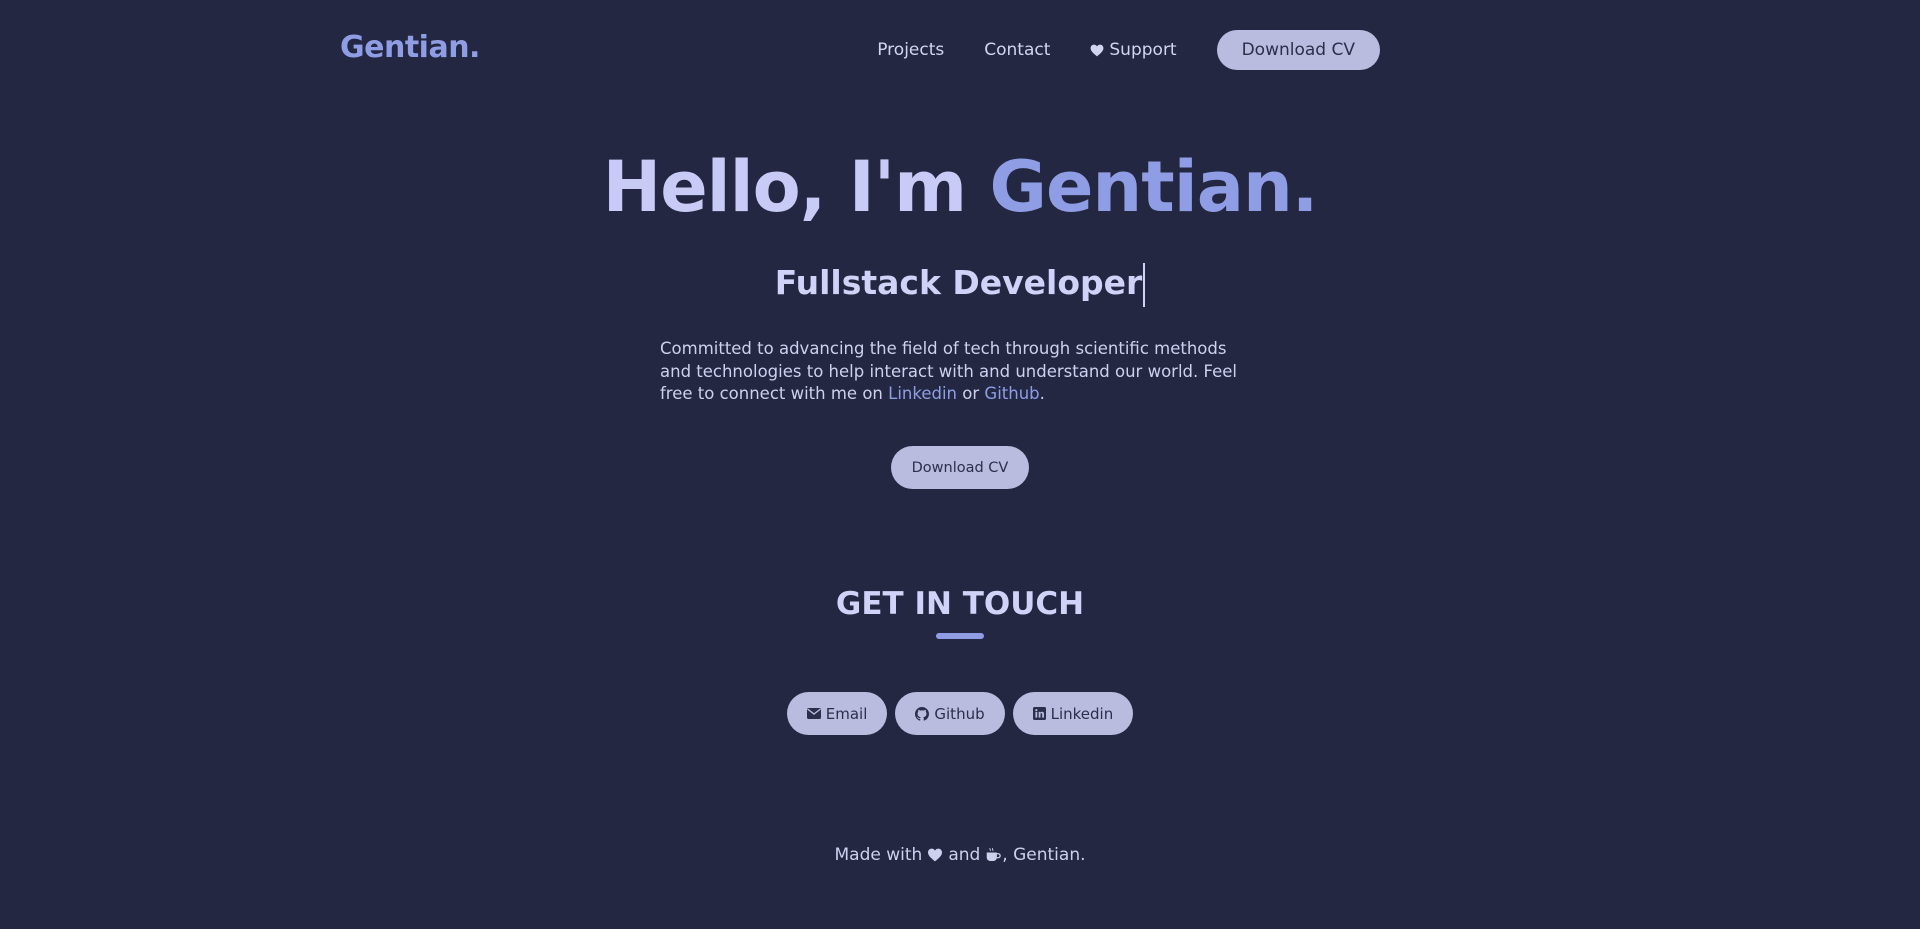 The image size is (1920, 929). I want to click on site-footer: Made with and , Gentian., so click(960, 855).